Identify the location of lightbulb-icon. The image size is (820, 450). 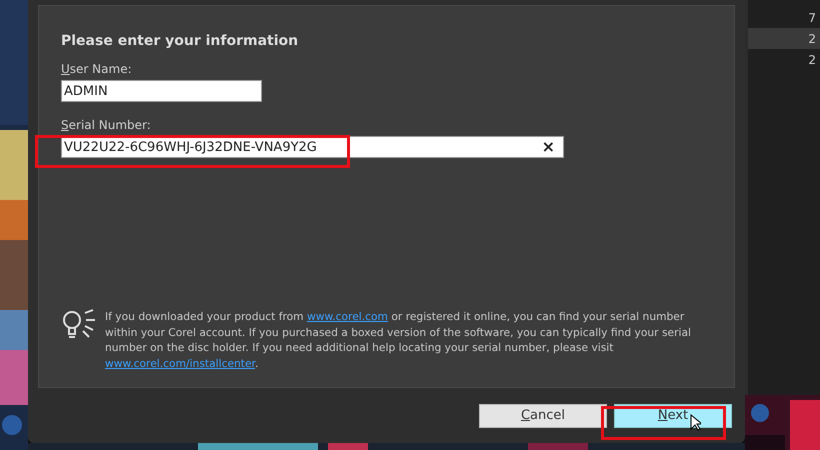
(79, 325).